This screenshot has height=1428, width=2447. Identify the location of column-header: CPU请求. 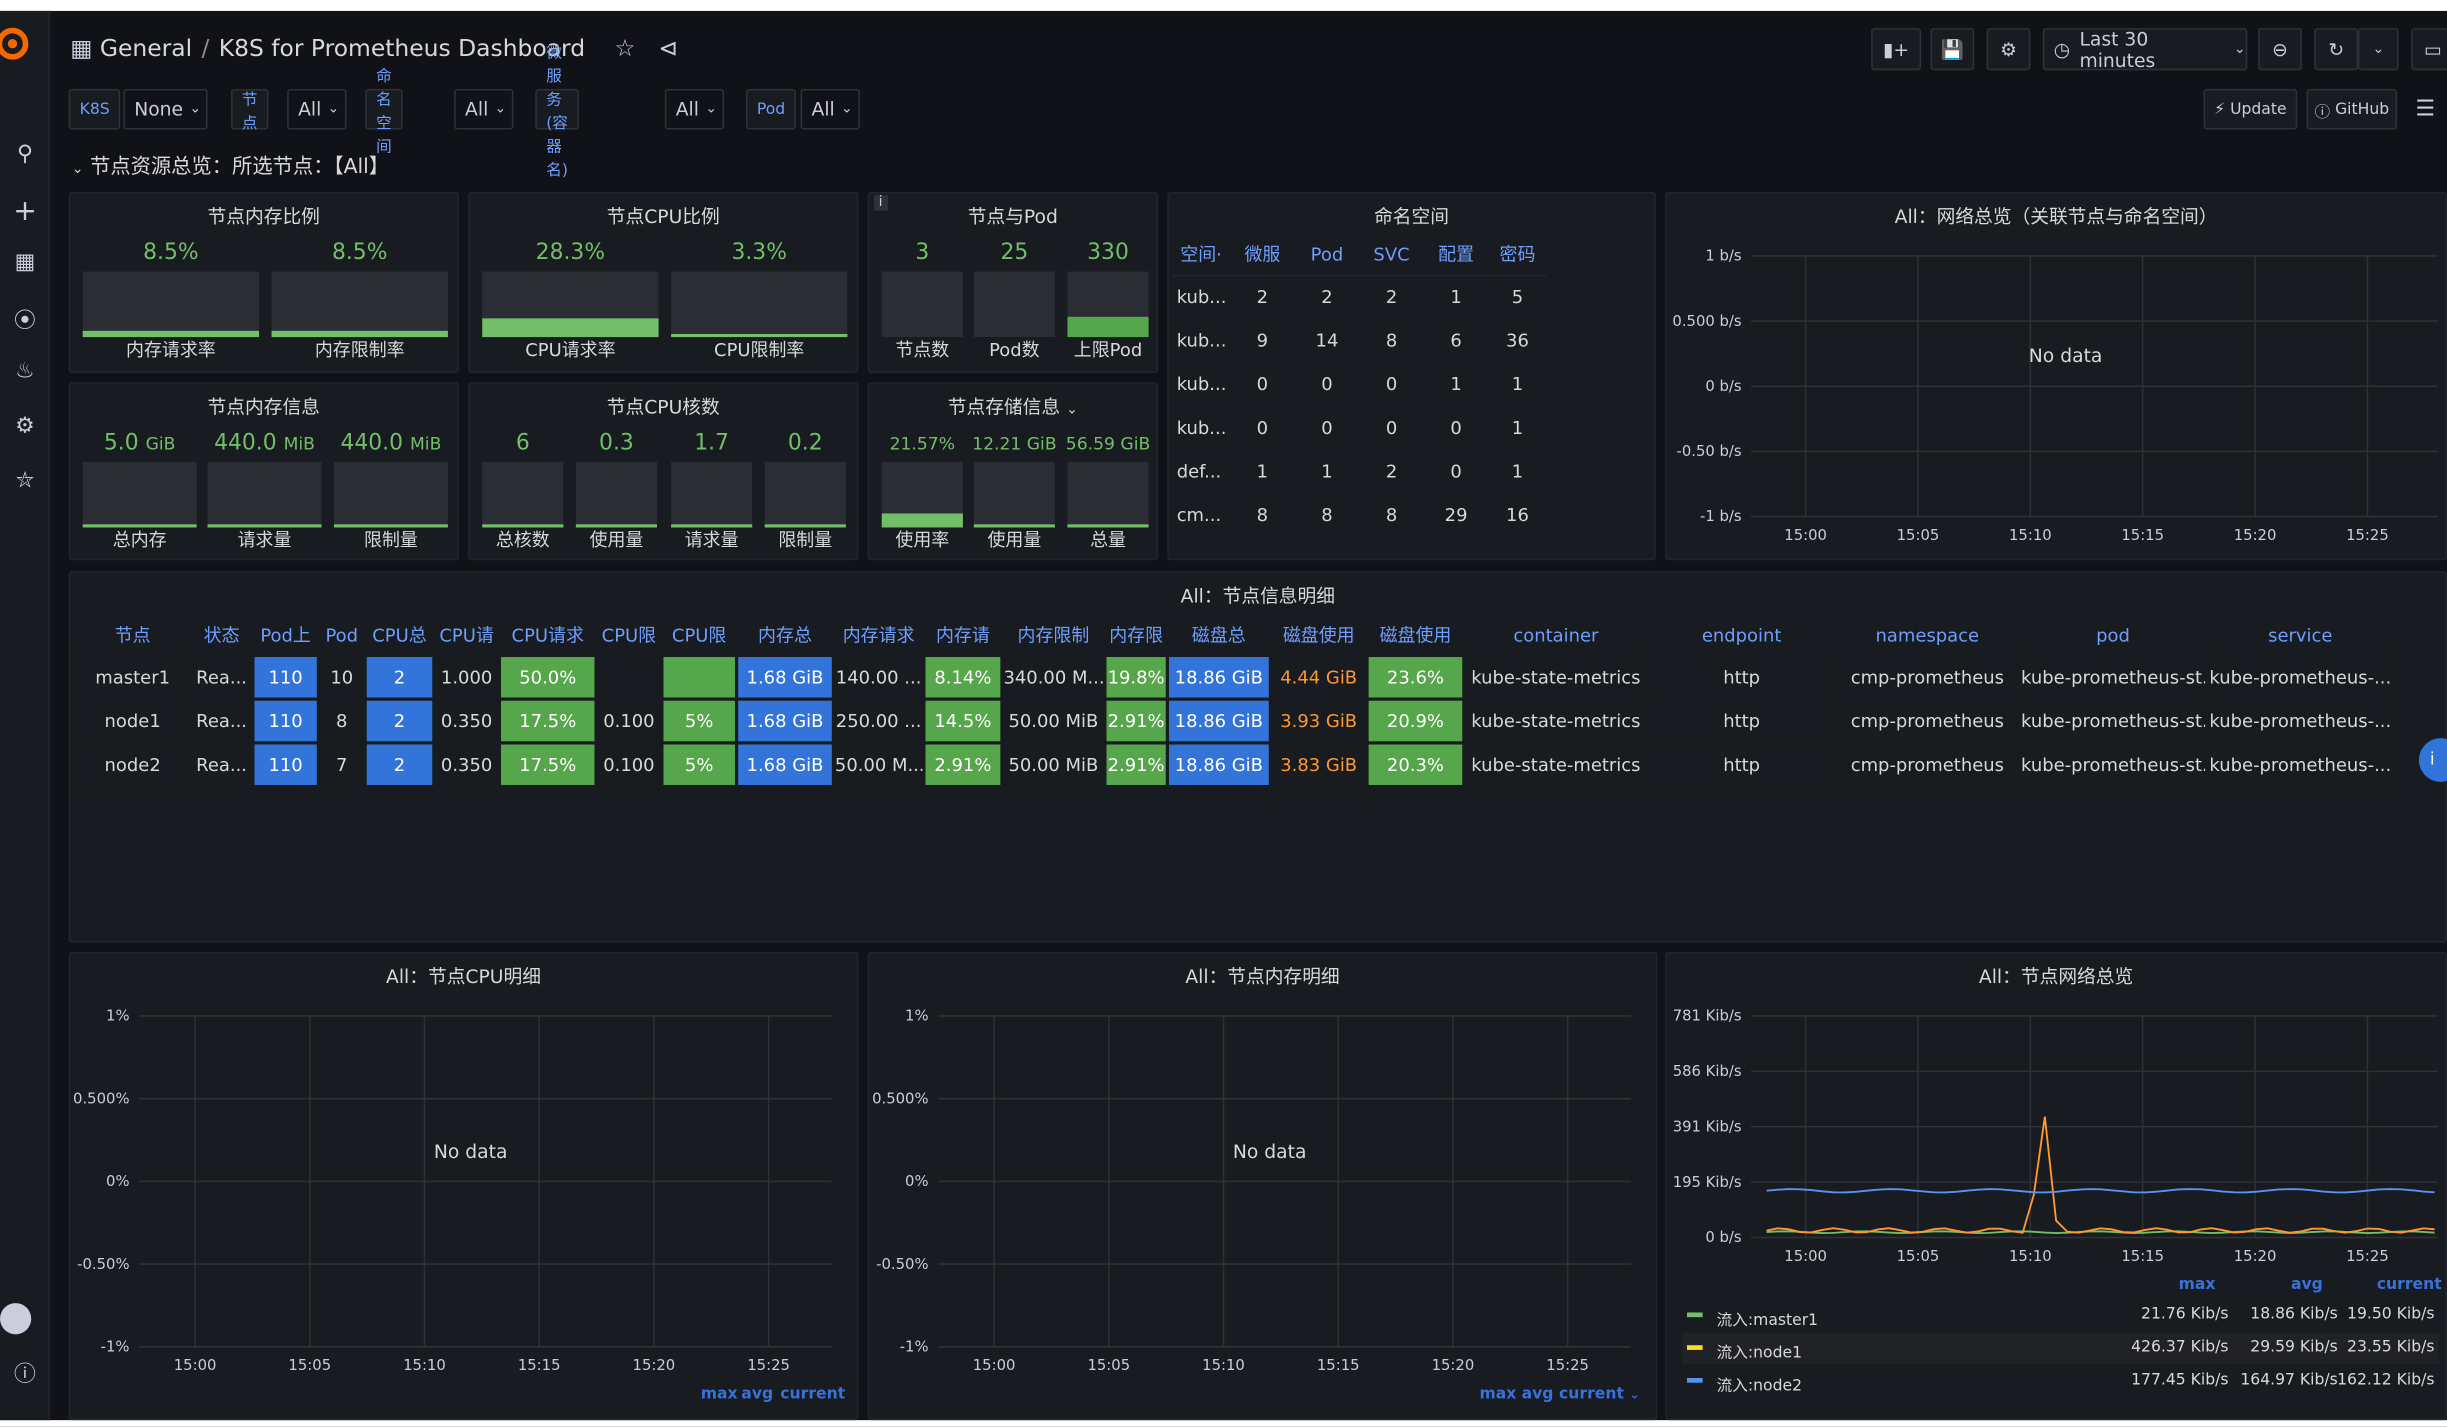
(548, 635).